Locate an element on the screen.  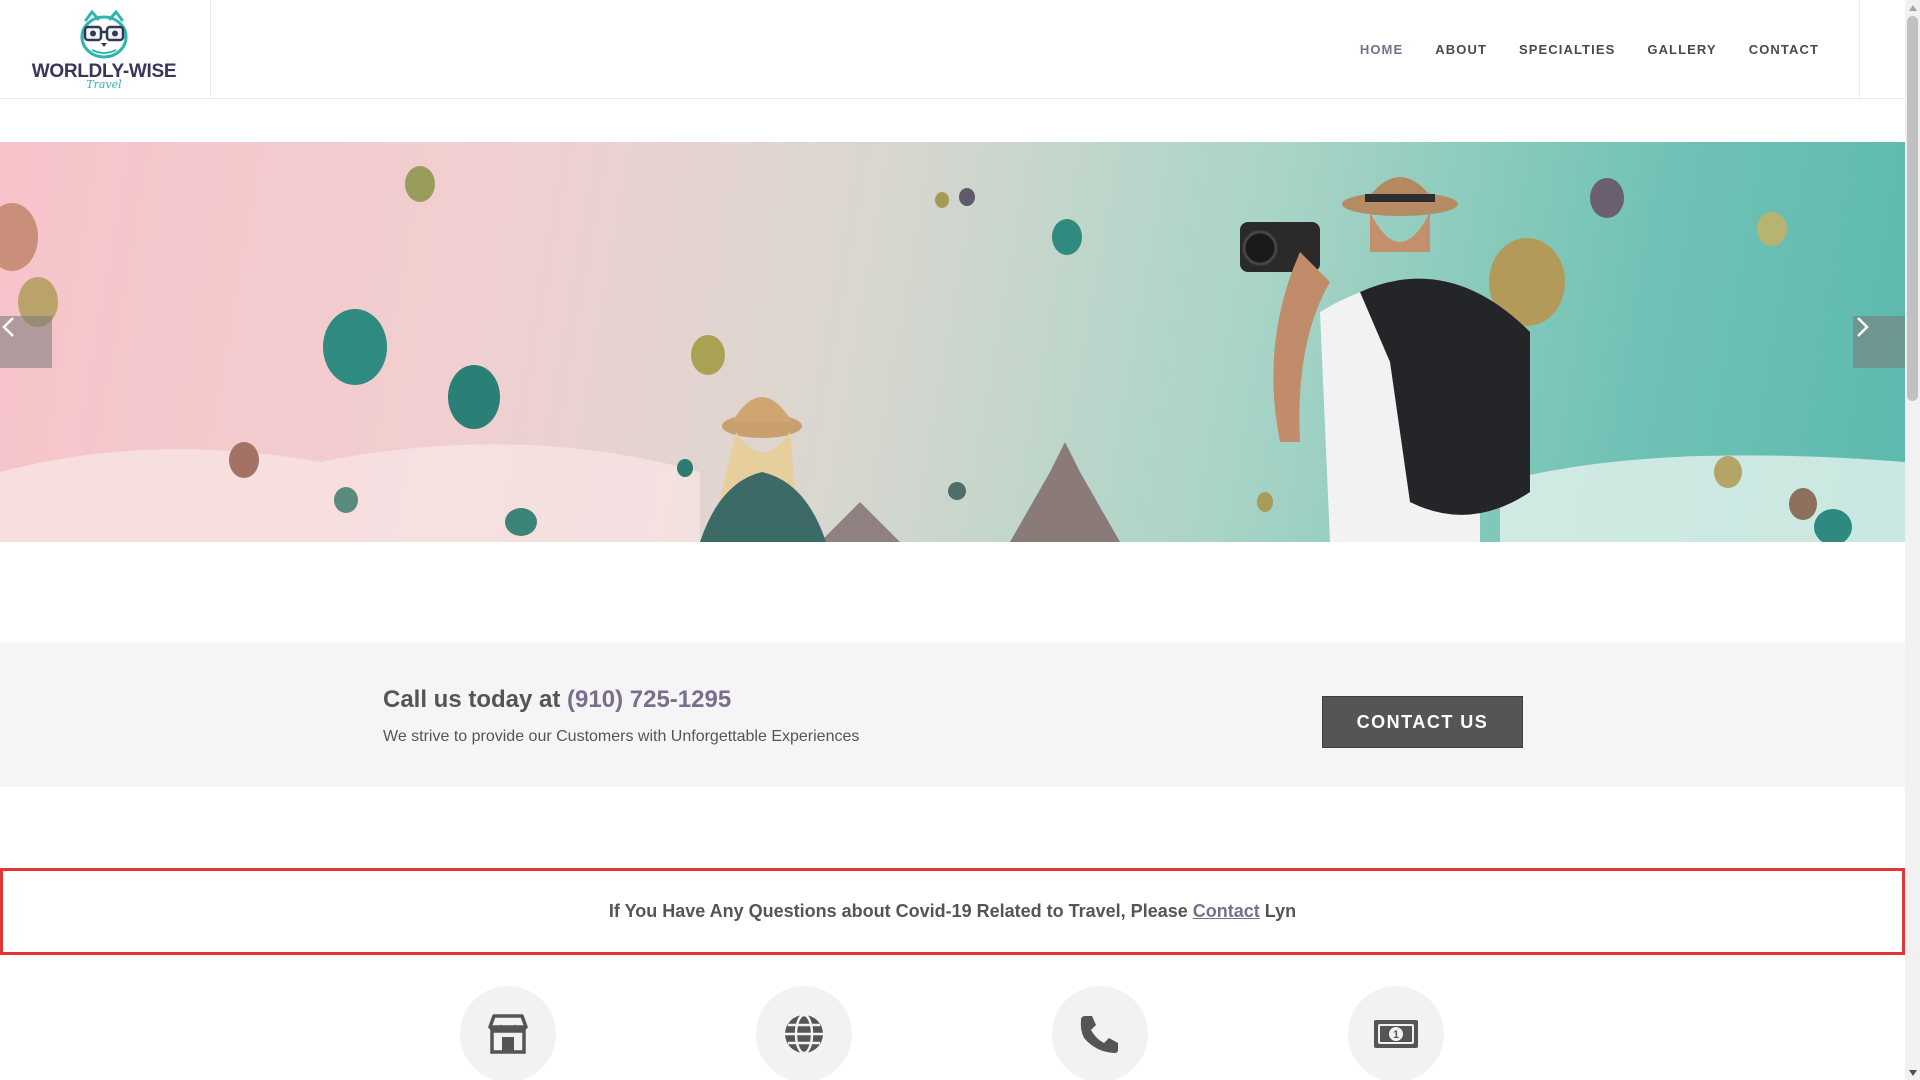
cta-title-prefix: Call us today at is located at coordinates (472, 699).